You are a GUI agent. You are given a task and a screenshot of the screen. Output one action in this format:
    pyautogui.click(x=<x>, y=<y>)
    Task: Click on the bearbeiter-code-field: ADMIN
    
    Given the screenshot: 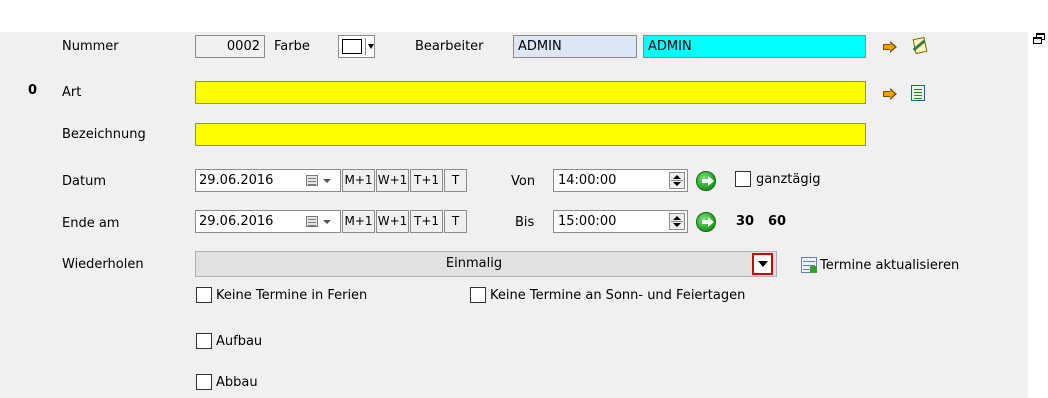 What is the action you would take?
    pyautogui.click(x=575, y=46)
    